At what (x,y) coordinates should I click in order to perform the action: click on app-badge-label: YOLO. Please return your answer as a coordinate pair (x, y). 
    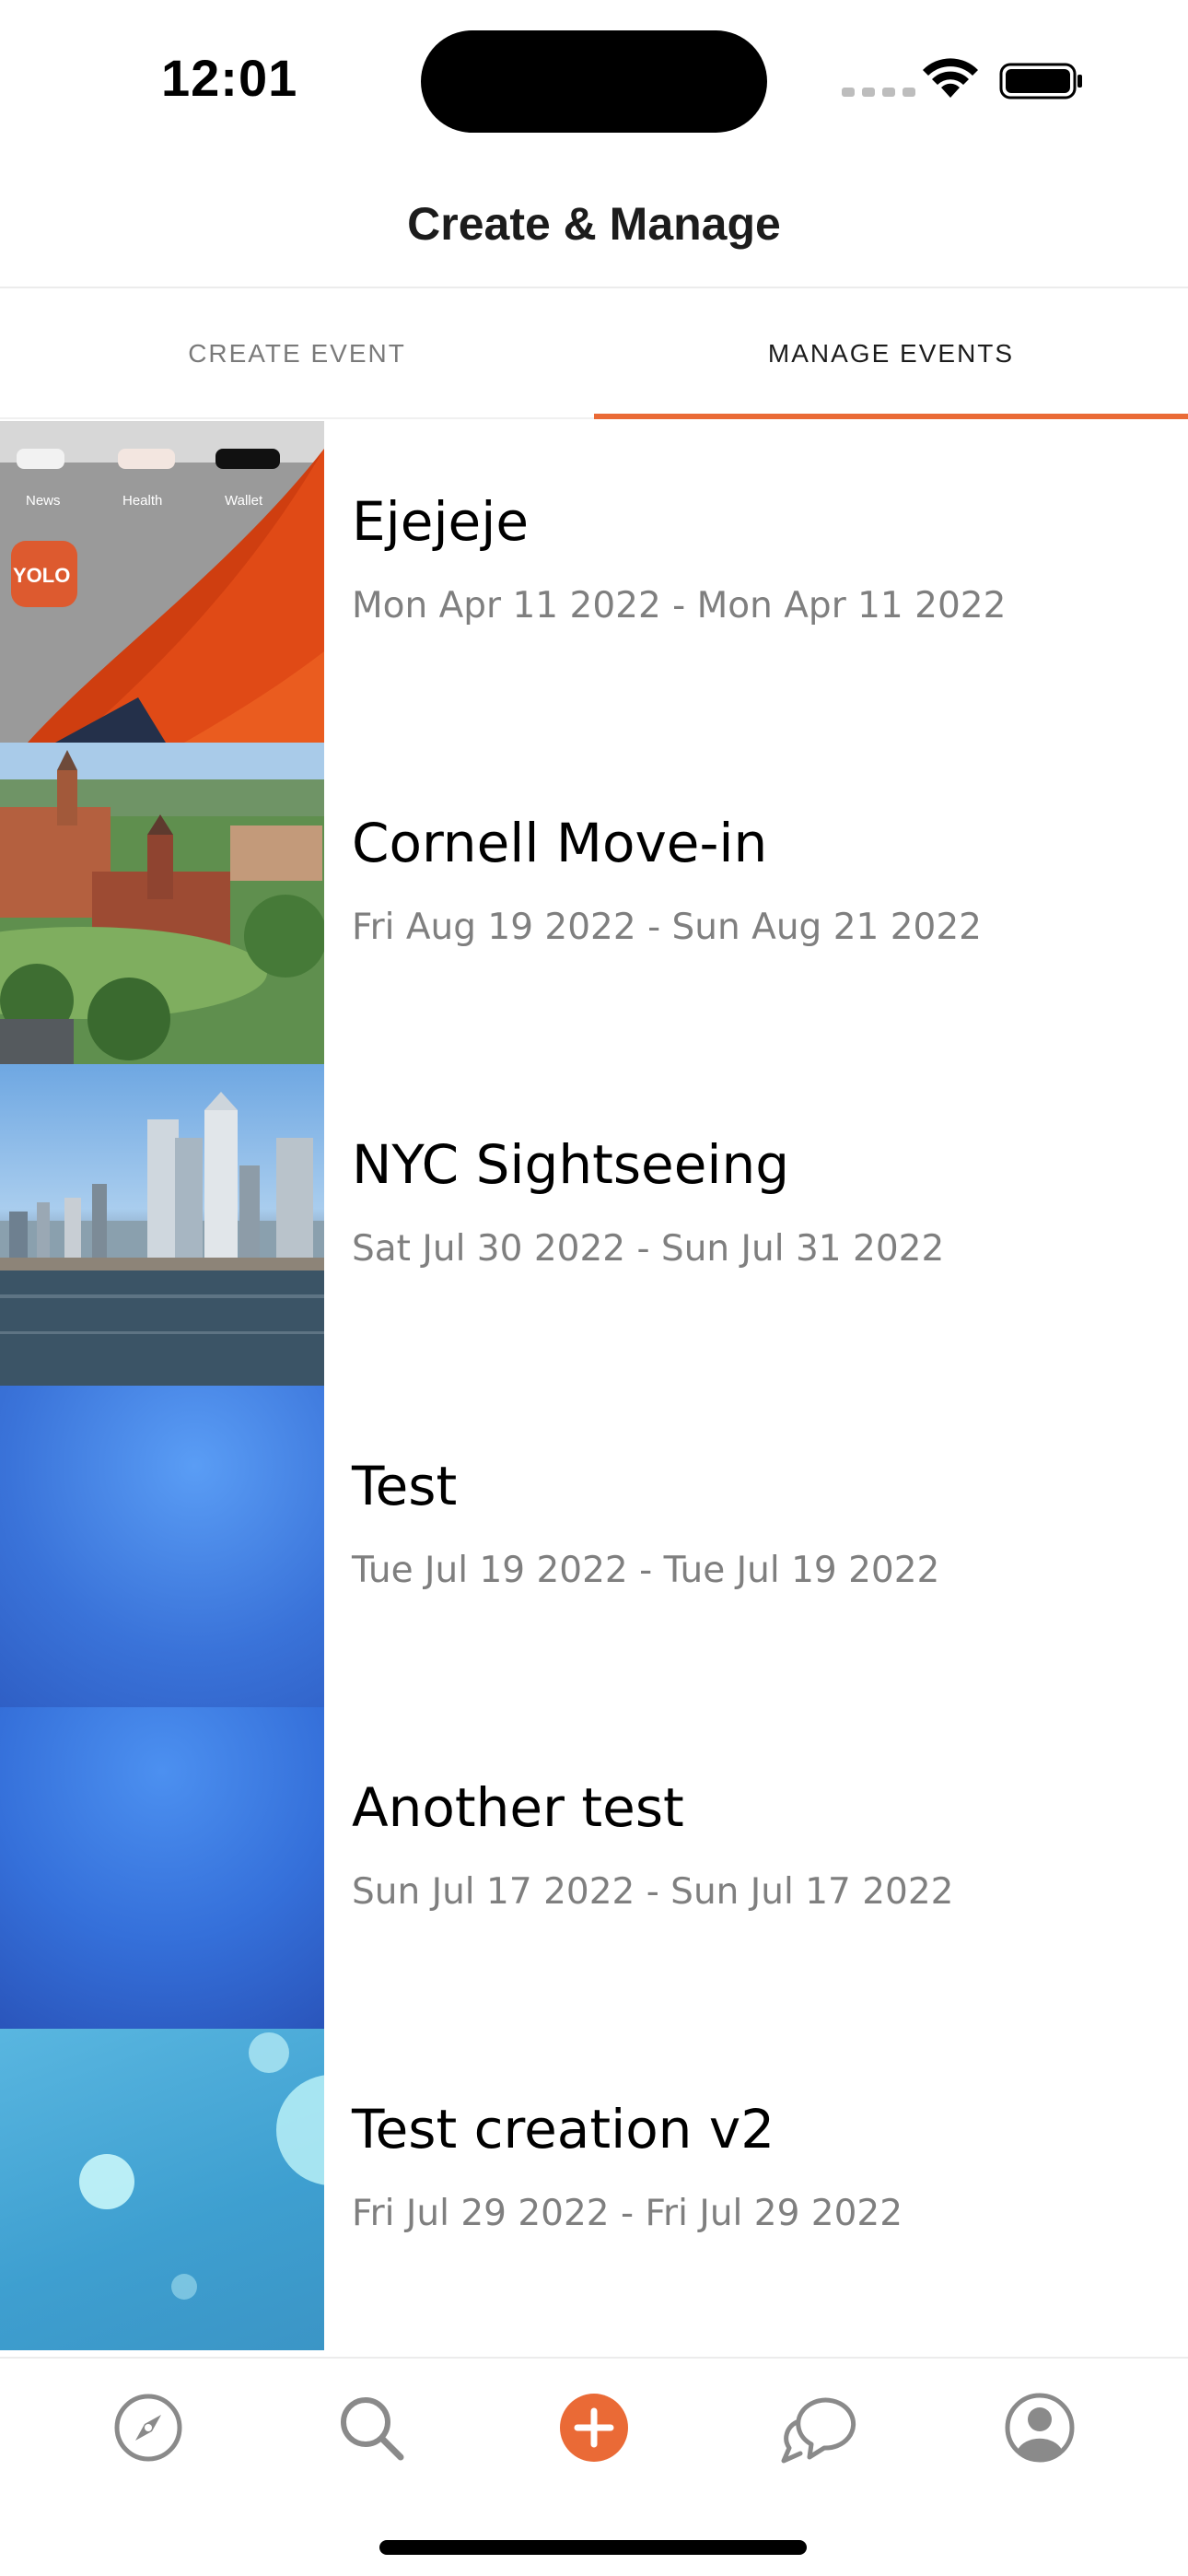
    Looking at the image, I should click on (42, 575).